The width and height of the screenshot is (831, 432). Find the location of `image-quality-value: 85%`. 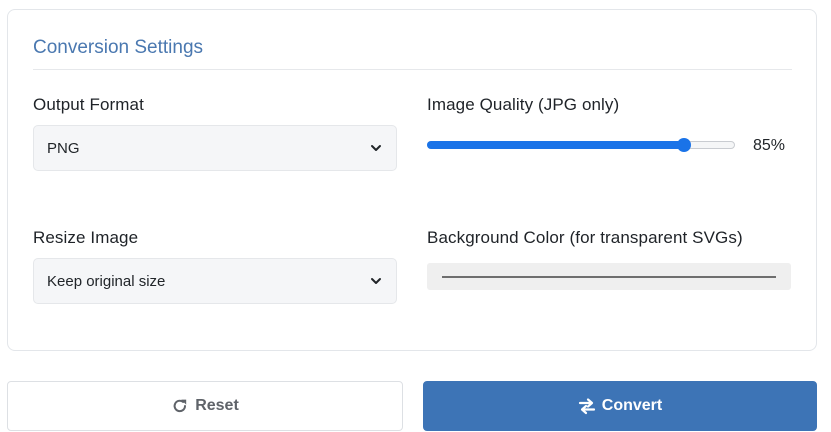

image-quality-value: 85% is located at coordinates (769, 145).